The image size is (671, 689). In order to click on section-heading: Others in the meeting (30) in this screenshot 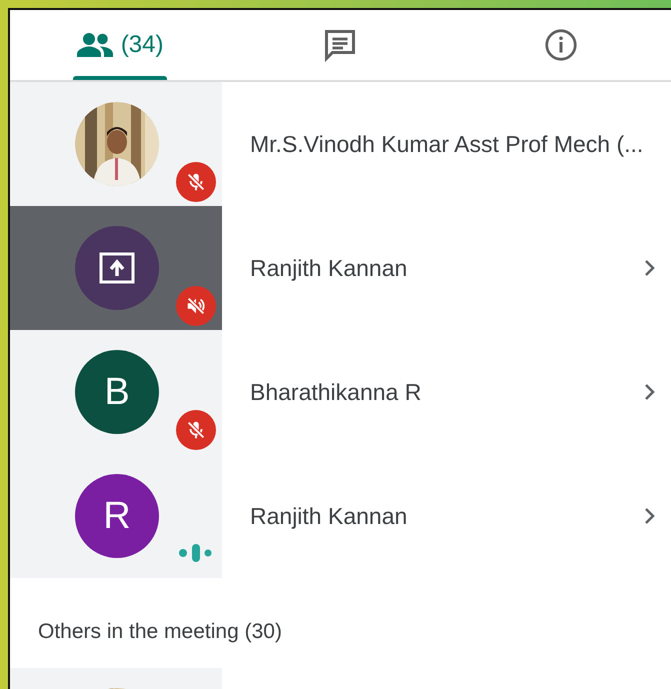, I will do `click(160, 631)`.